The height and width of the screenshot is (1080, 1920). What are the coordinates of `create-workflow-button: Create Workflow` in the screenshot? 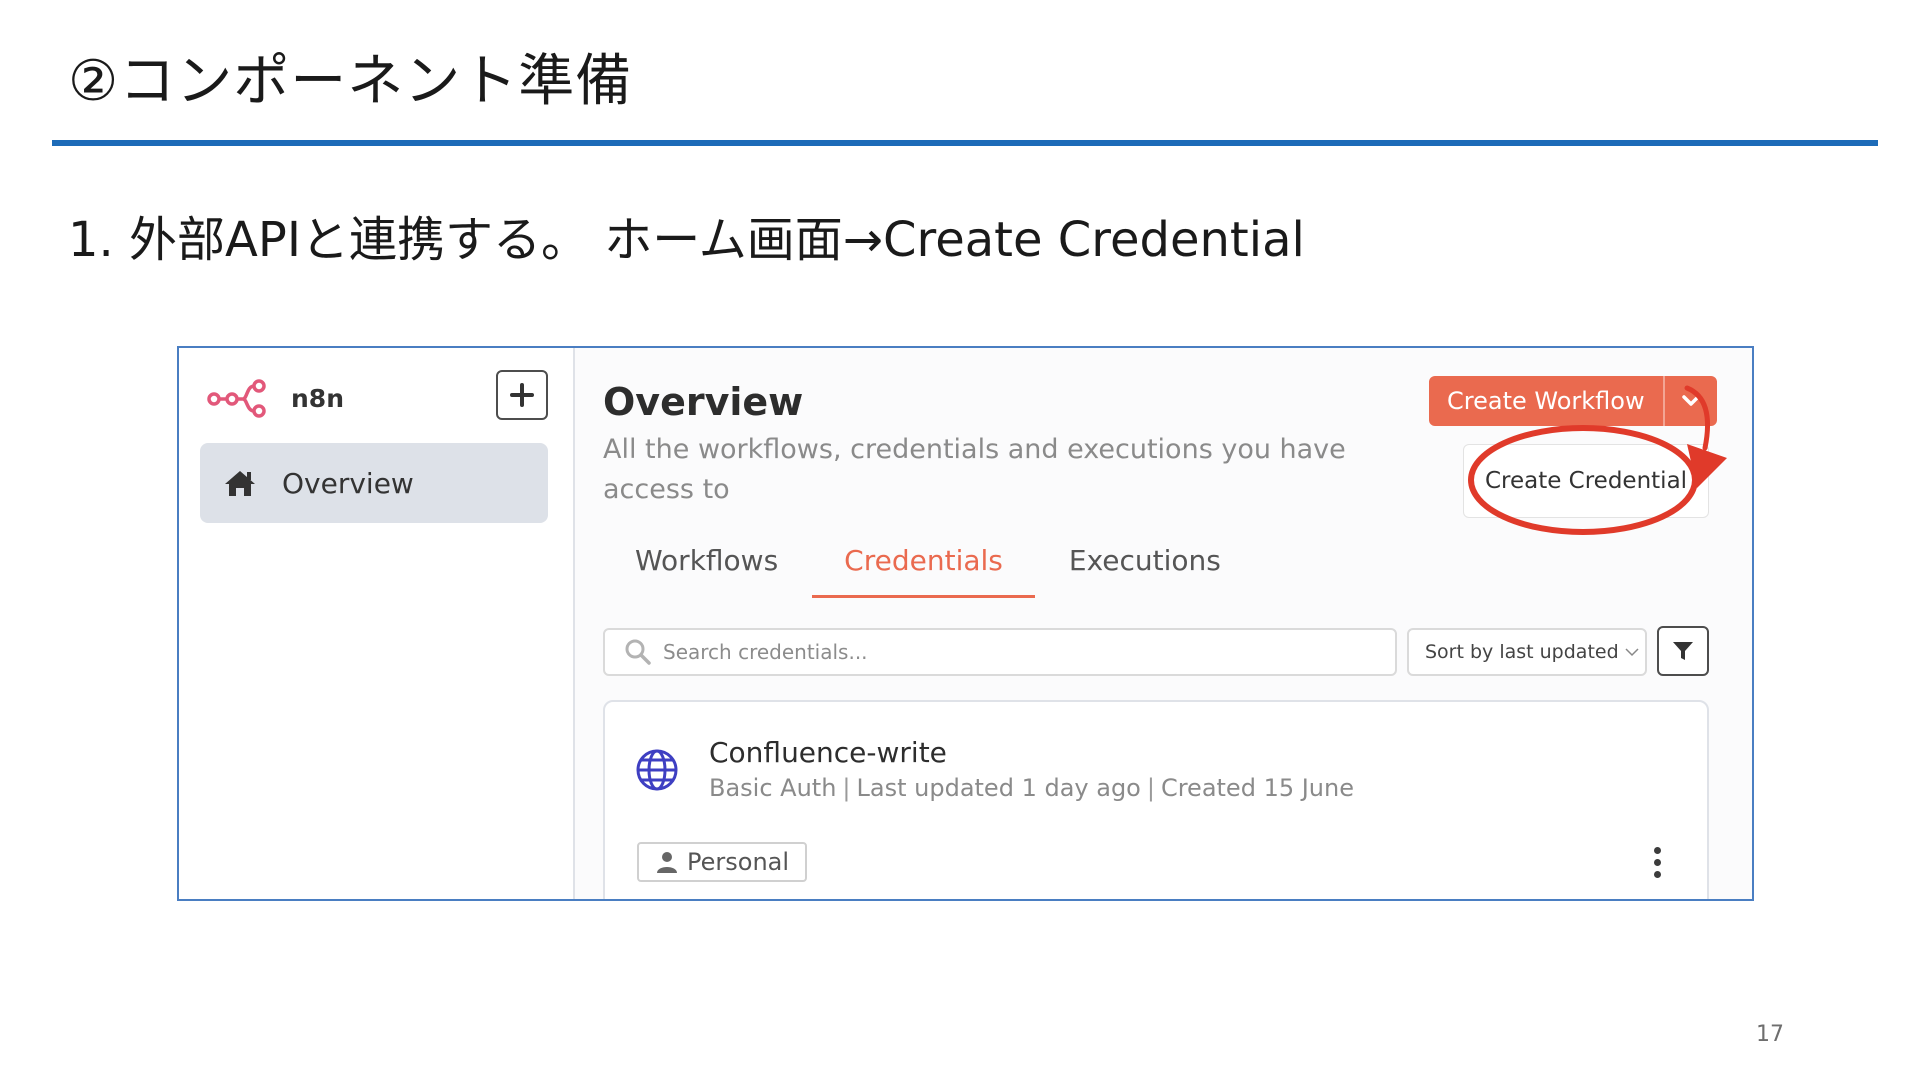 It's located at (1547, 401).